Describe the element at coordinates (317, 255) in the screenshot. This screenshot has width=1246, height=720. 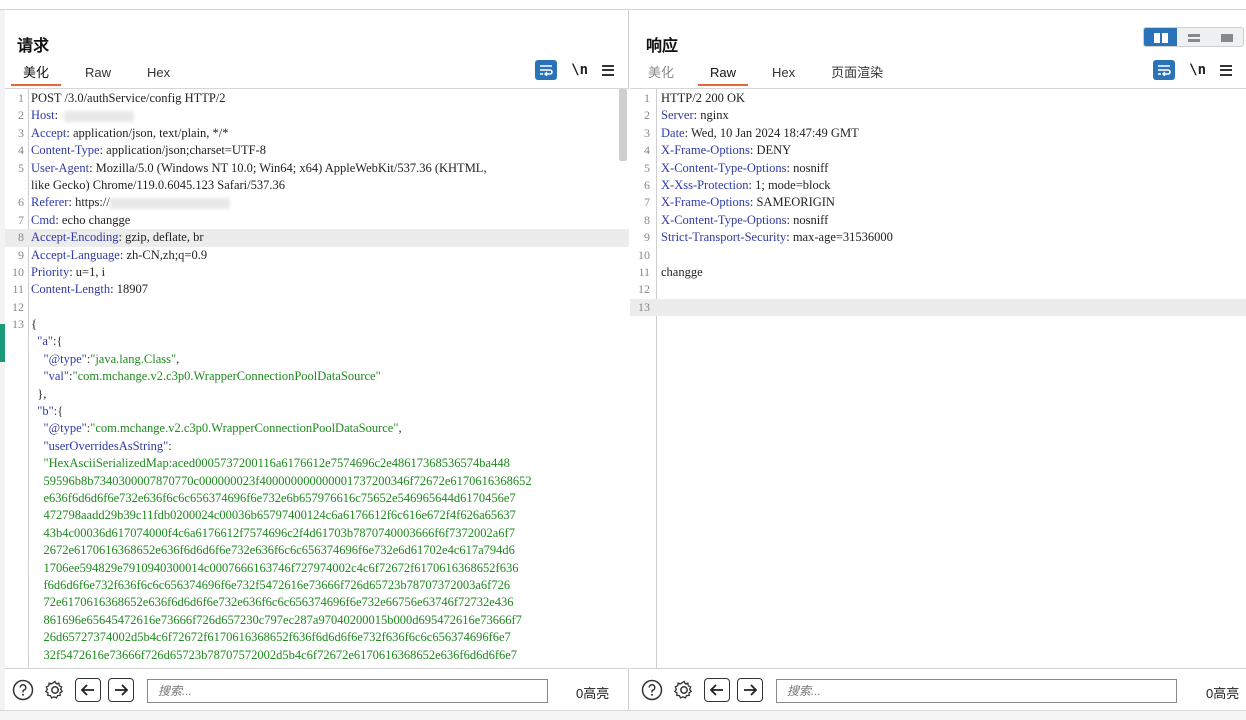
I see `code-line: 9 Accept-Language: zh-CN,zh;q=0.9` at that location.